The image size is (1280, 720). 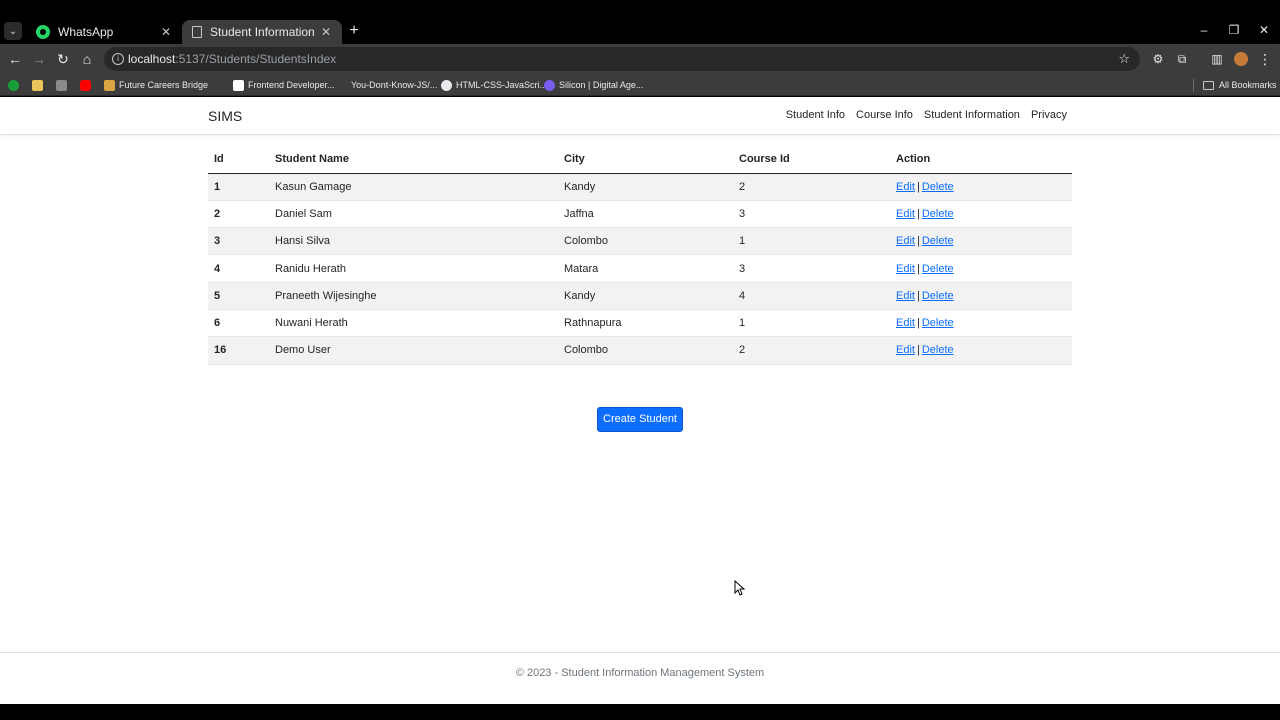 I want to click on site-info-icon: i, so click(x=118, y=59).